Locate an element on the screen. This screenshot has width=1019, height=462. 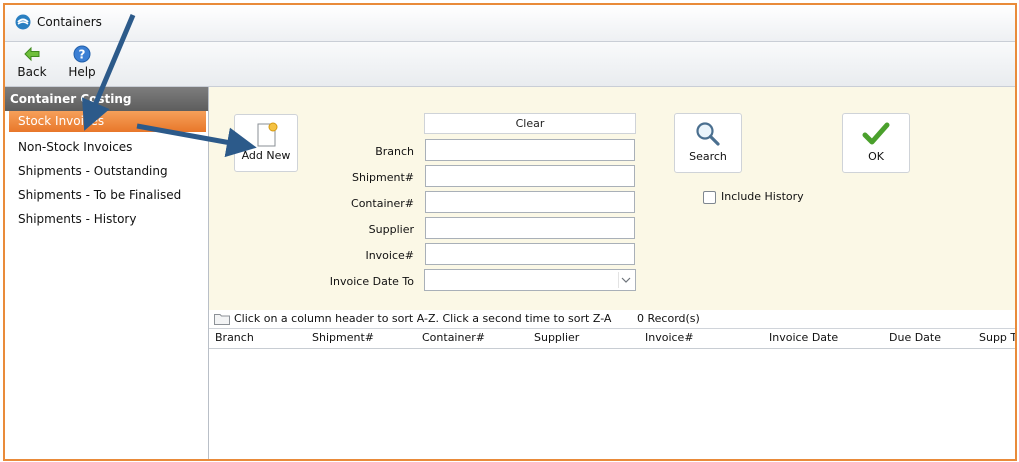
branch-input is located at coordinates (530, 150).